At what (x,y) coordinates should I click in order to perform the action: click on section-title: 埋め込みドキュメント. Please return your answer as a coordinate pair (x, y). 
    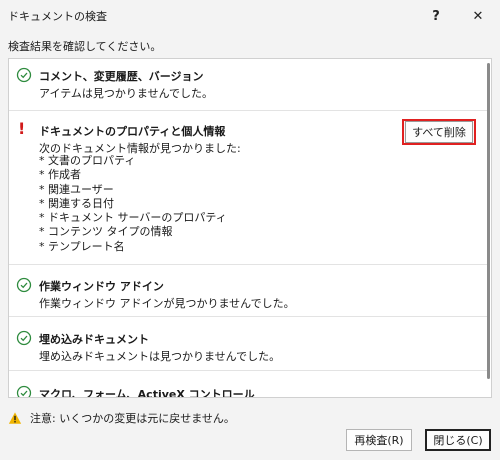
    Looking at the image, I should click on (94, 339).